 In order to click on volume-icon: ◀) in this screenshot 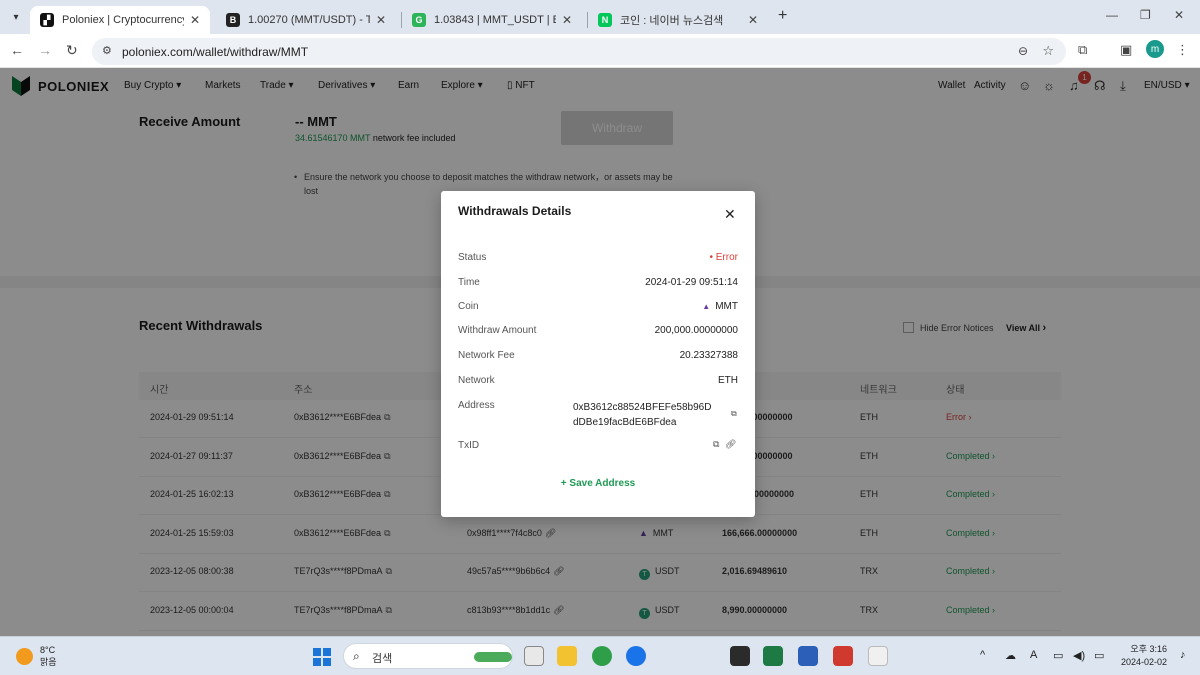, I will do `click(1079, 655)`.